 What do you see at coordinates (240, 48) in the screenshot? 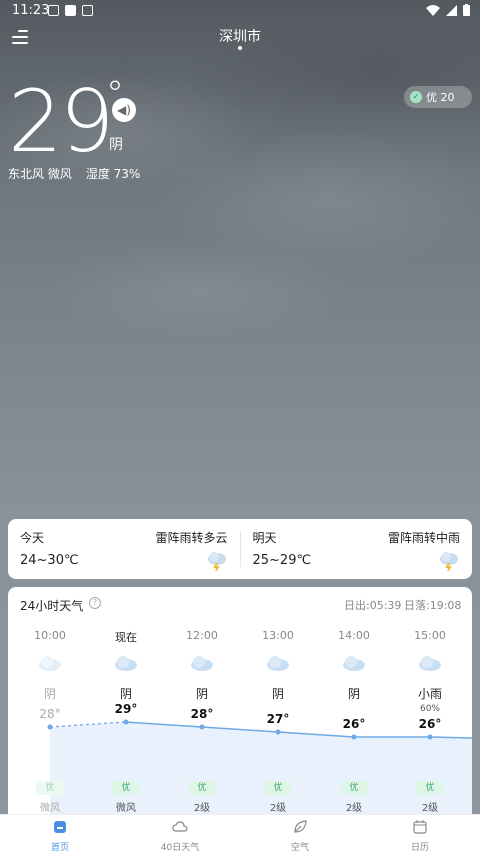
I see `page-indicator-dot` at bounding box center [240, 48].